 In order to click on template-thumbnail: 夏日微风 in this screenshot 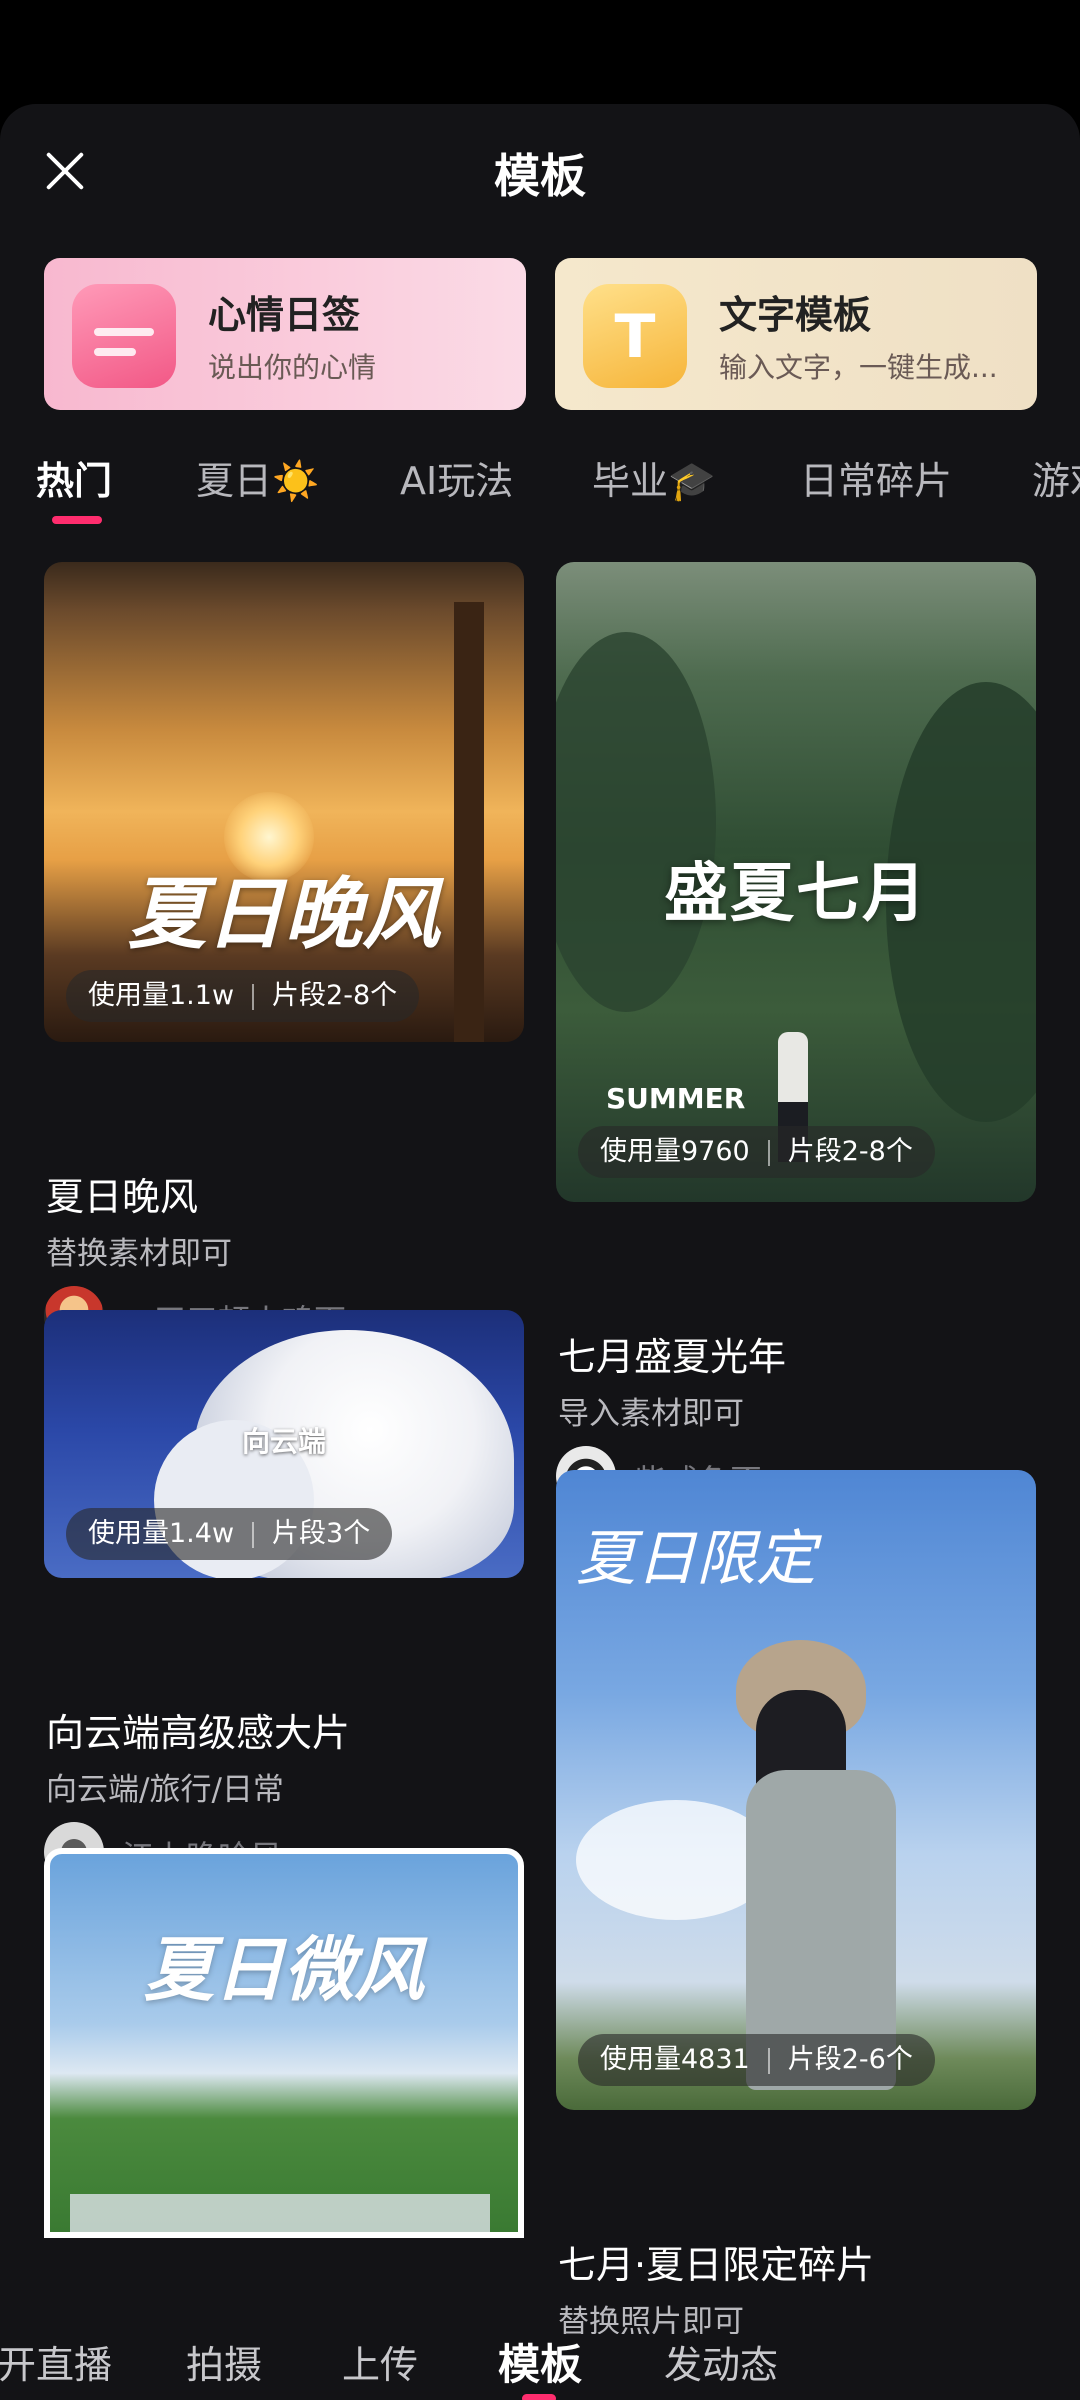, I will do `click(284, 2043)`.